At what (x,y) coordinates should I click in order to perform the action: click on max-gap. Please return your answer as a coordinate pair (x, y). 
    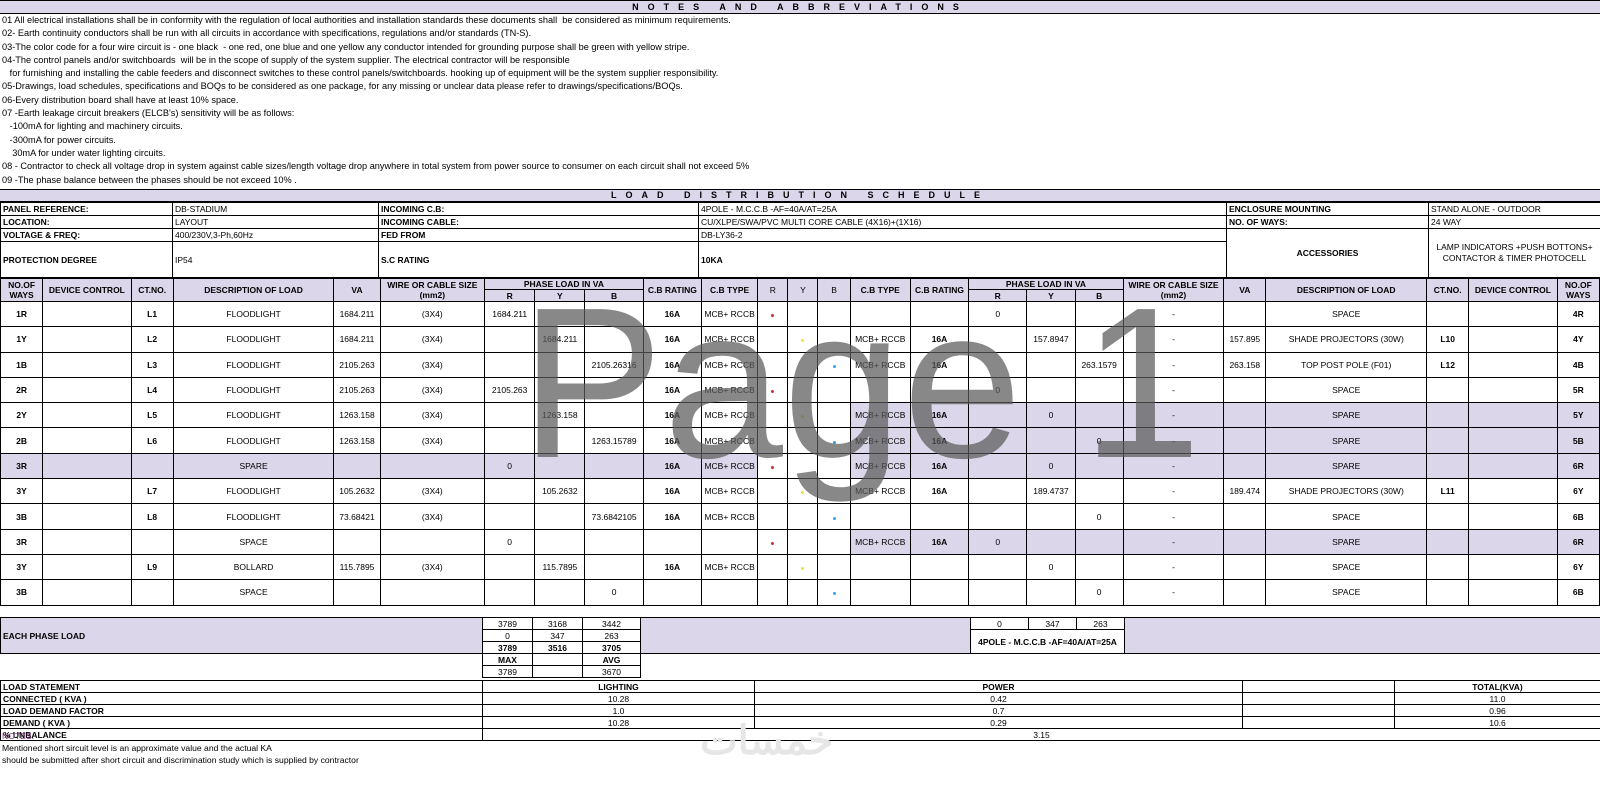
    Looking at the image, I should click on (557, 671).